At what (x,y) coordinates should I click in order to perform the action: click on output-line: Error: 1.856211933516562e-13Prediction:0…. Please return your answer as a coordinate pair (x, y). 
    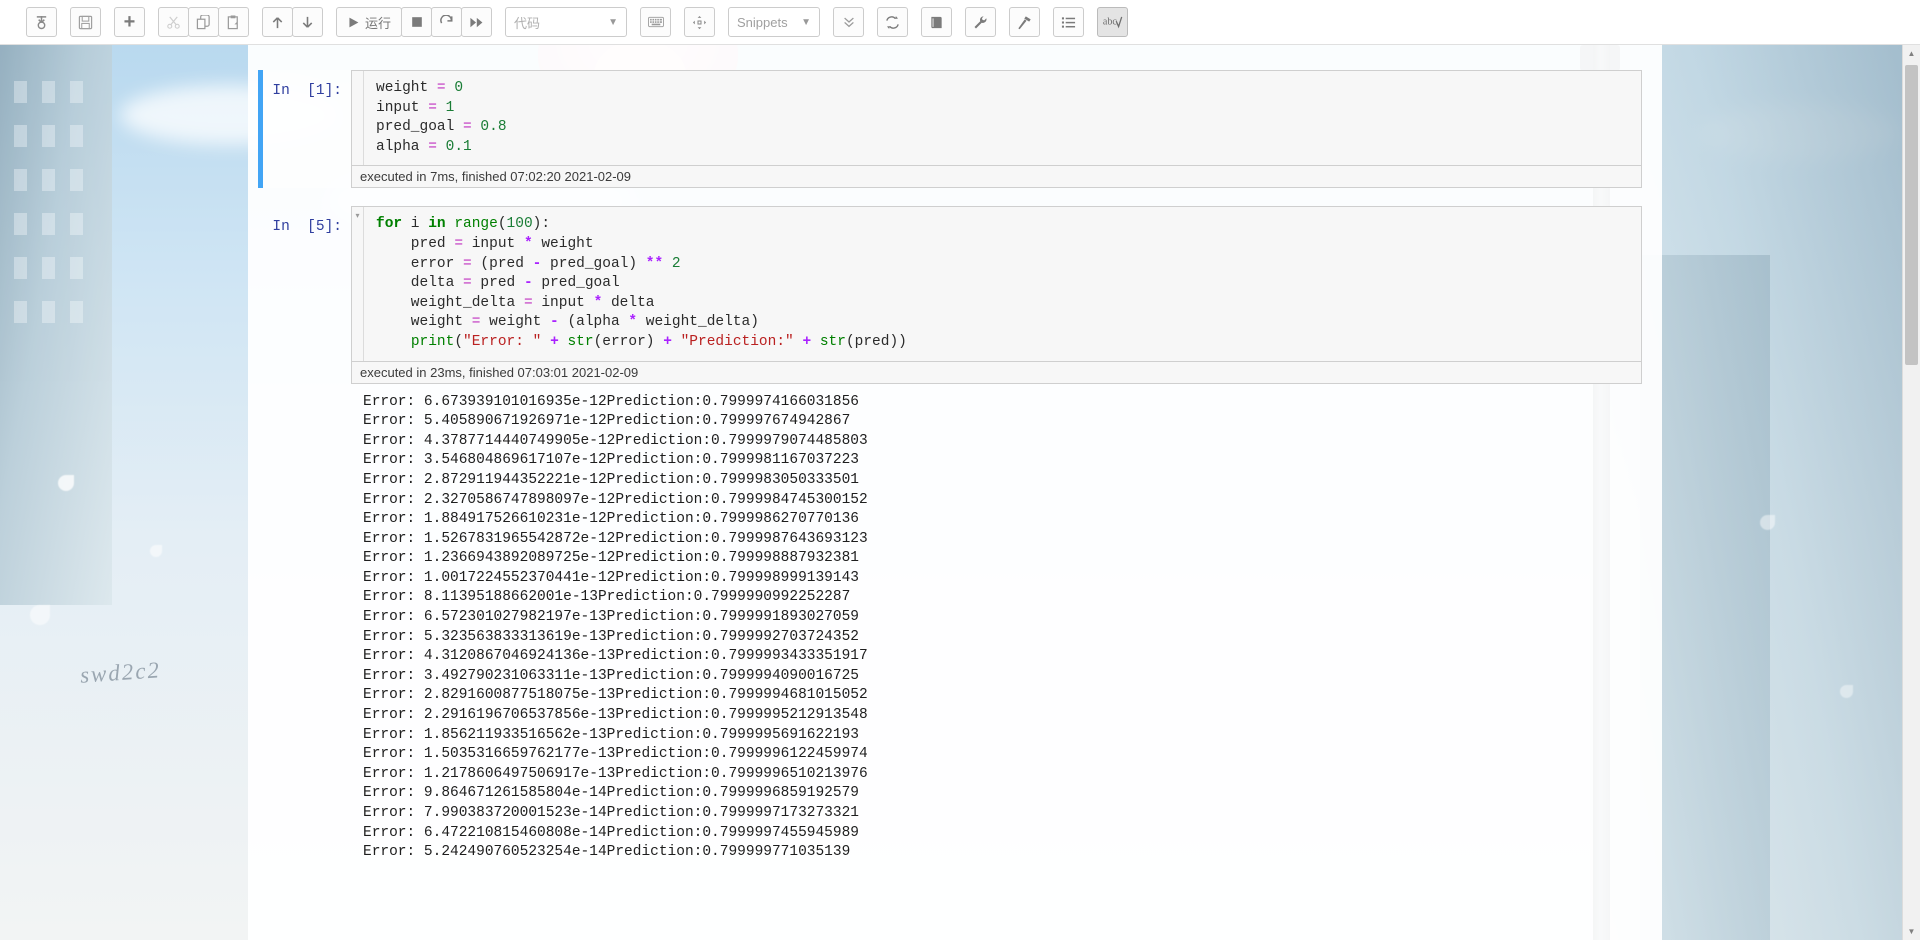
    Looking at the image, I should click on (611, 734).